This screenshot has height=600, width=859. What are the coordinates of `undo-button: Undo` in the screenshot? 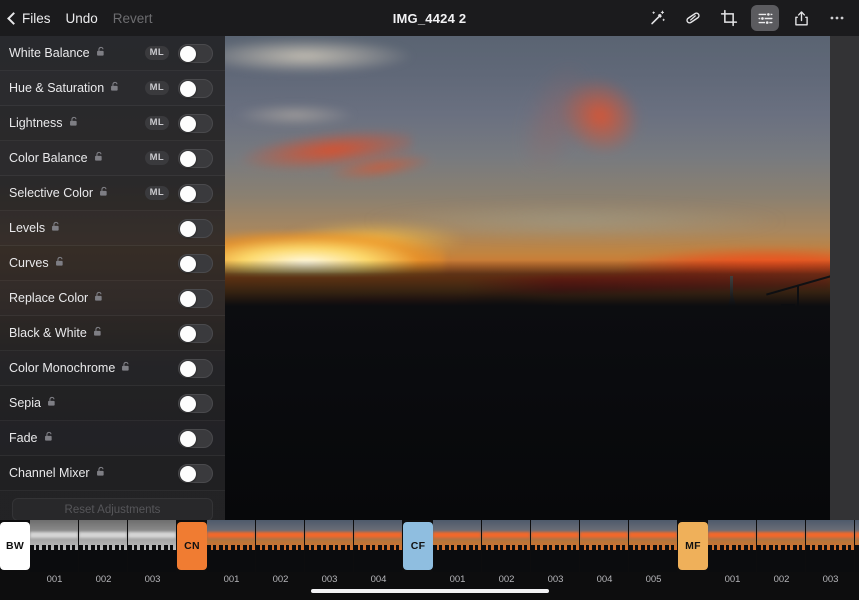 It's located at (82, 18).